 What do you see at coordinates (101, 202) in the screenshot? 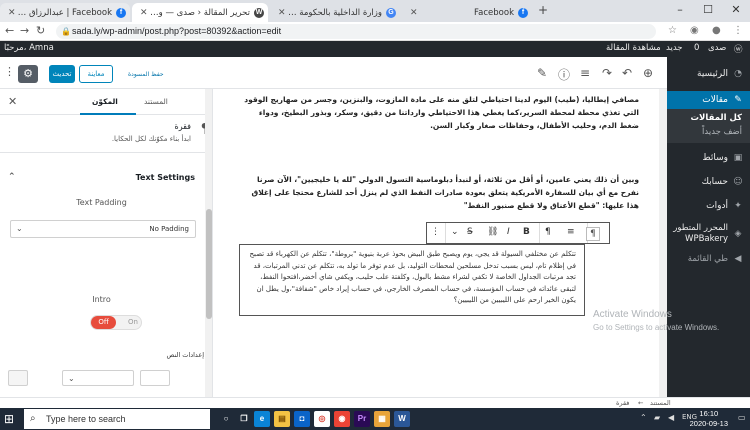
I see `text-padding-label: Text Padding` at bounding box center [101, 202].